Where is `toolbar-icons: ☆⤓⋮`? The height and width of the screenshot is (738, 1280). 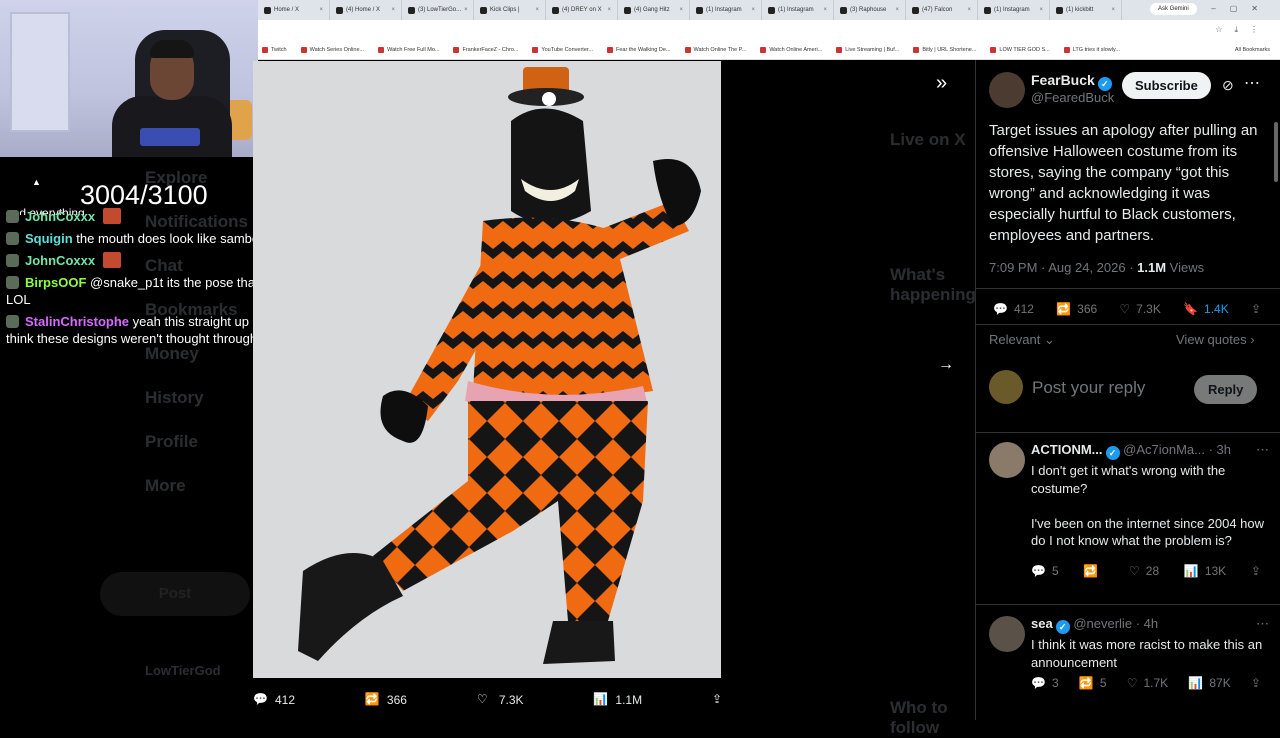 toolbar-icons: ☆⤓⋮ is located at coordinates (1242, 30).